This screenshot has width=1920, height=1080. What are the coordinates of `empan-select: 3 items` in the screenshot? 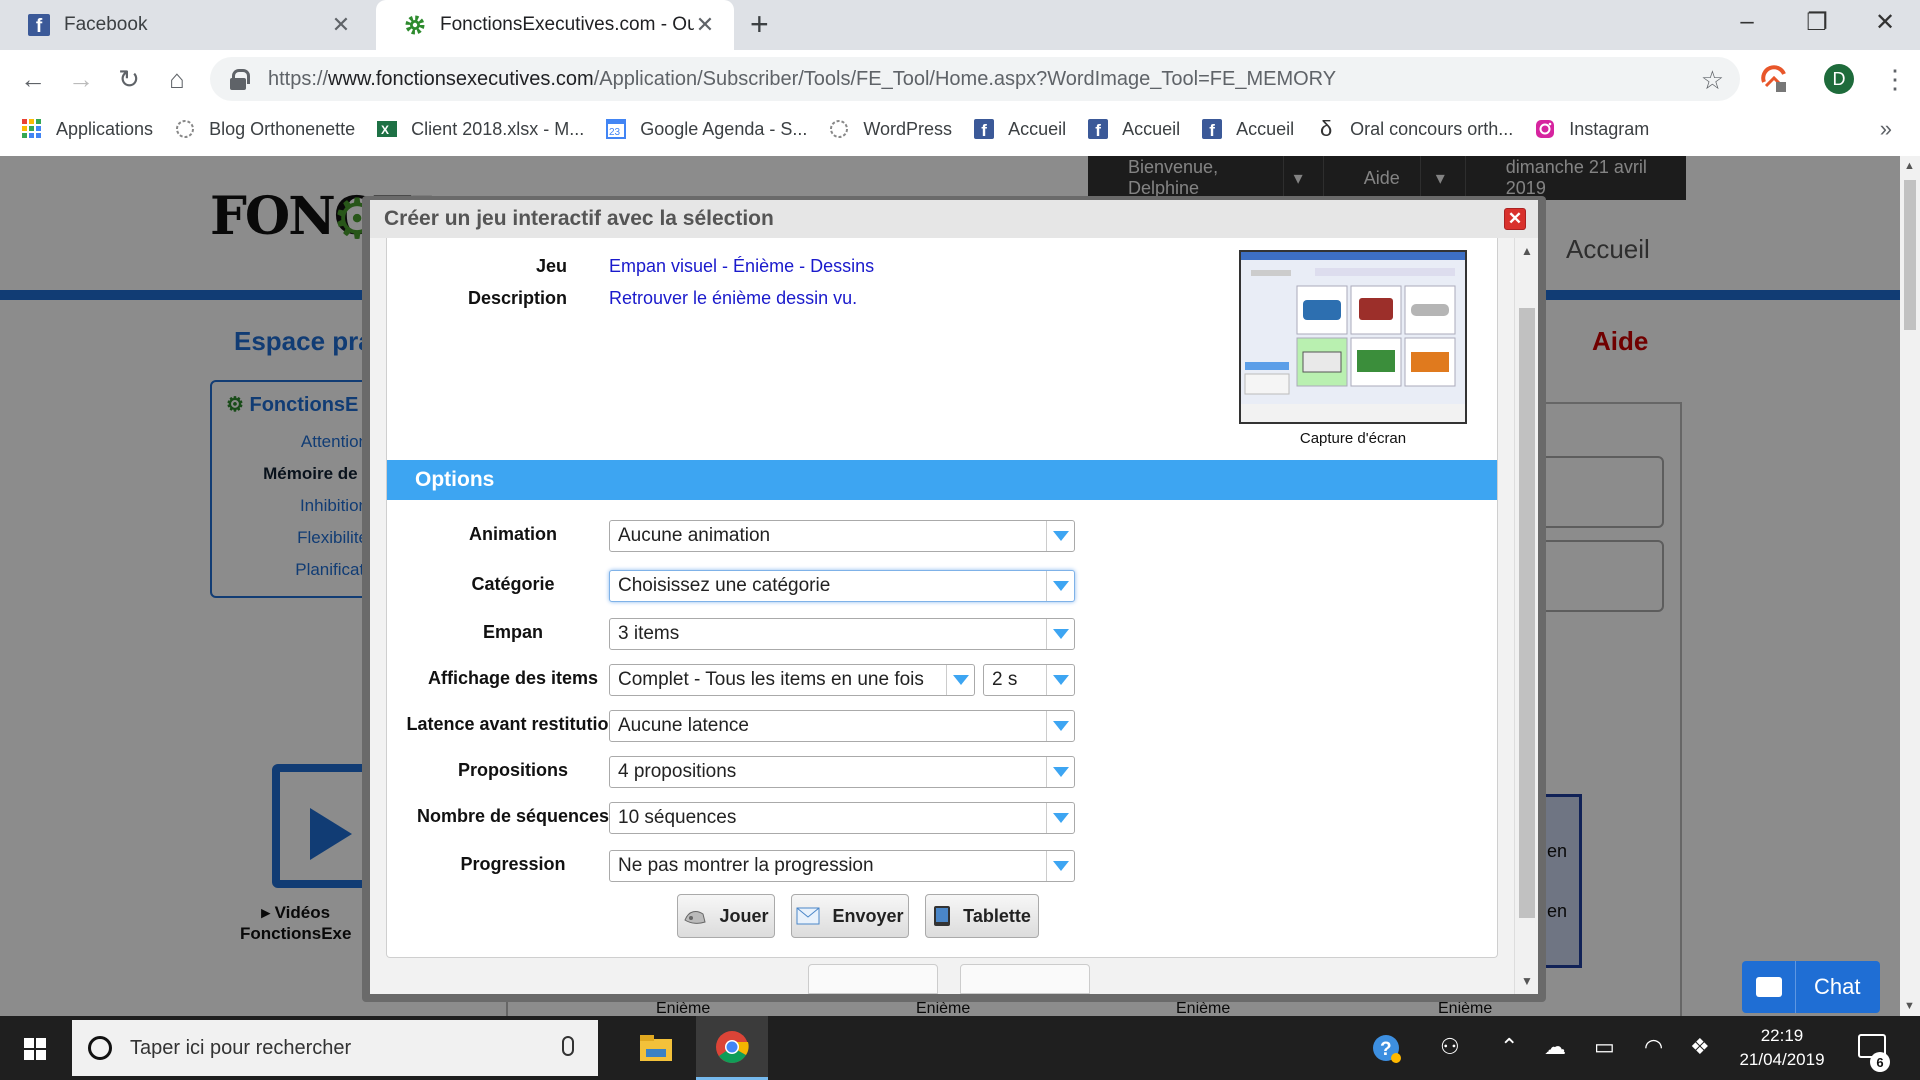 It's located at (842, 634).